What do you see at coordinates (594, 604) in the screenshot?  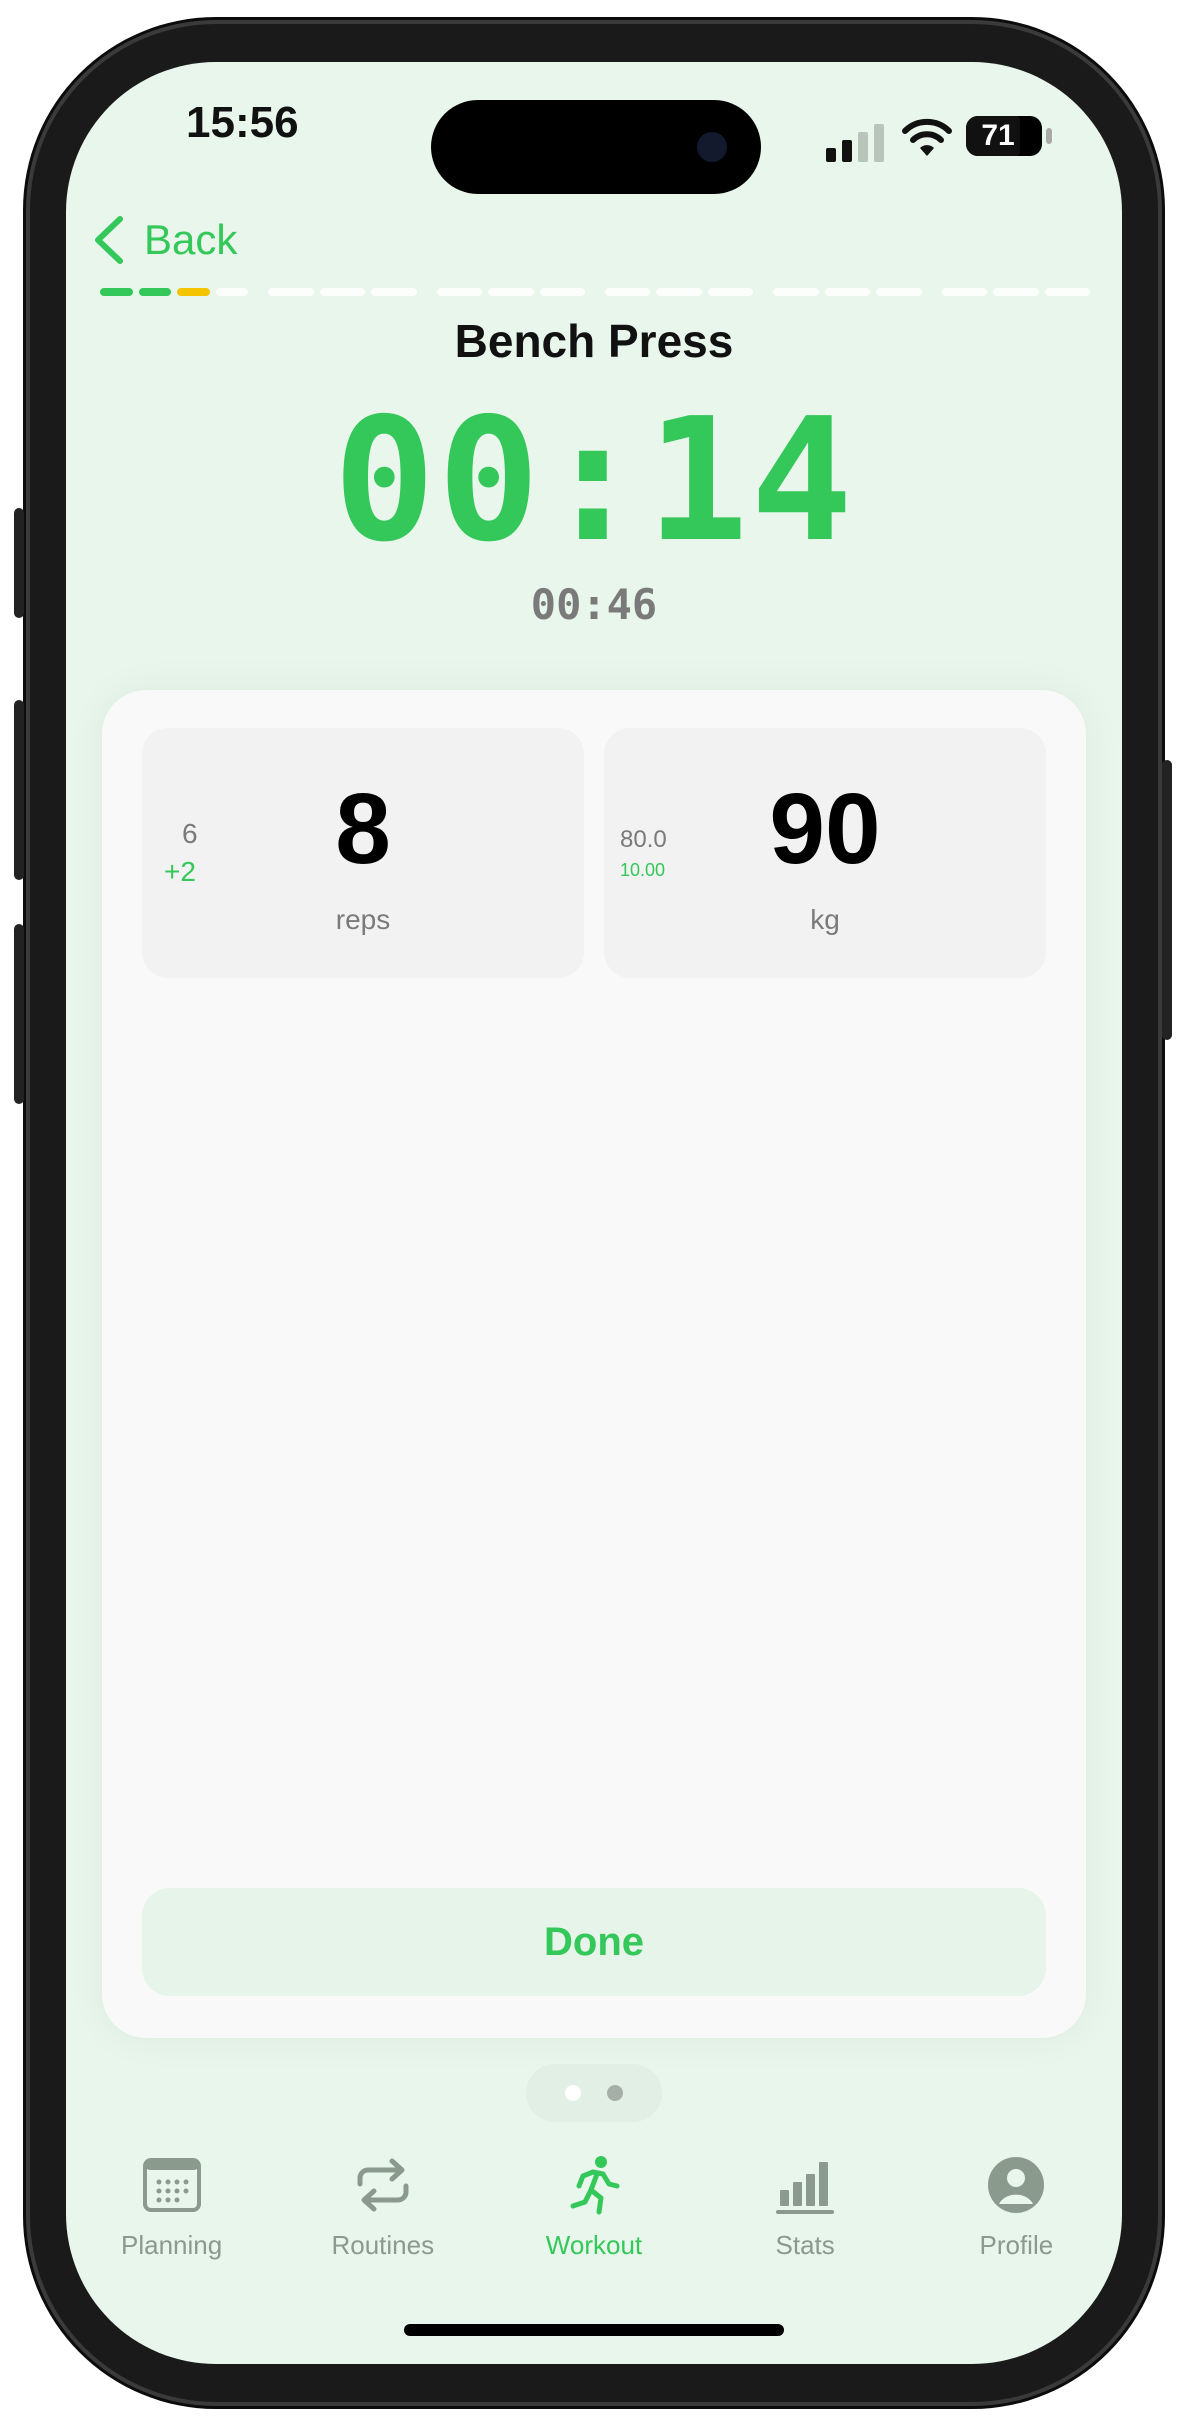 I see `remaining-timer: 00:46` at bounding box center [594, 604].